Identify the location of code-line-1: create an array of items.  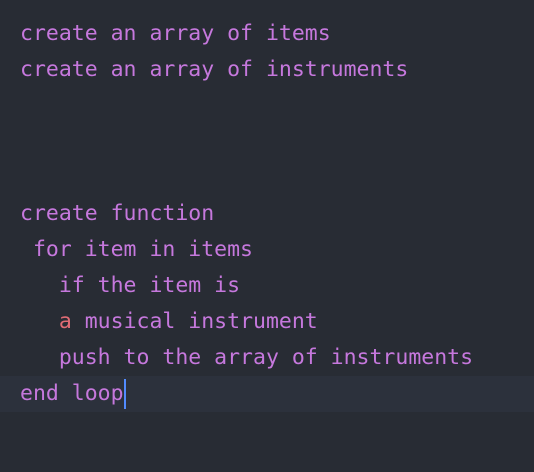
(267, 34).